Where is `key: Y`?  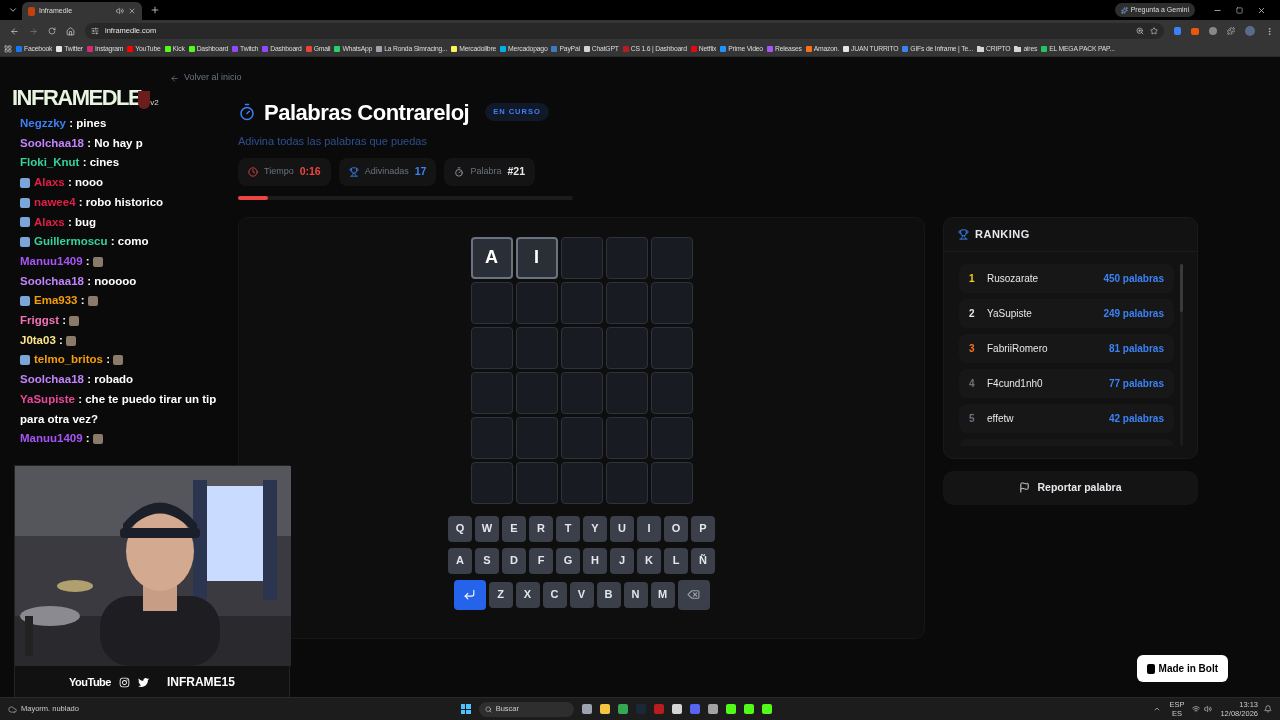
key: Y is located at coordinates (595, 528).